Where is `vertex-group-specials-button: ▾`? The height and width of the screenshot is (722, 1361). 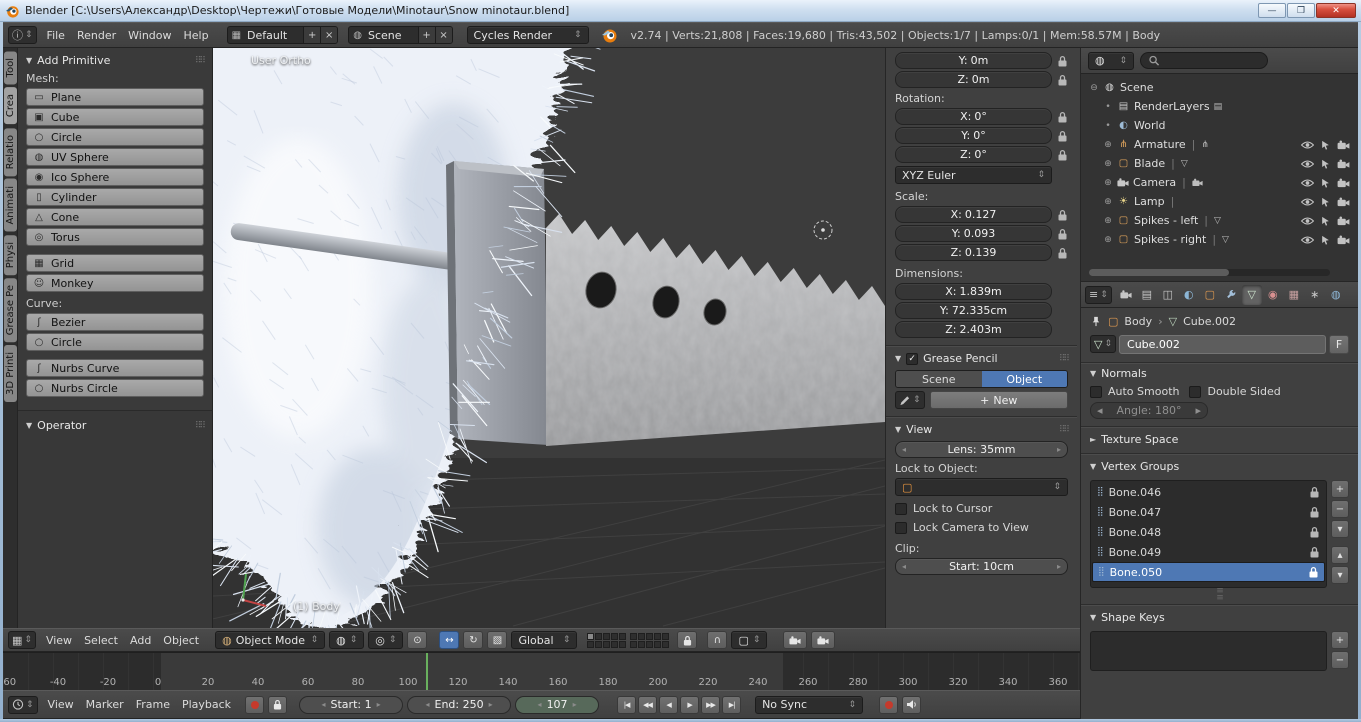
vertex-group-specials-button: ▾ is located at coordinates (1340, 529).